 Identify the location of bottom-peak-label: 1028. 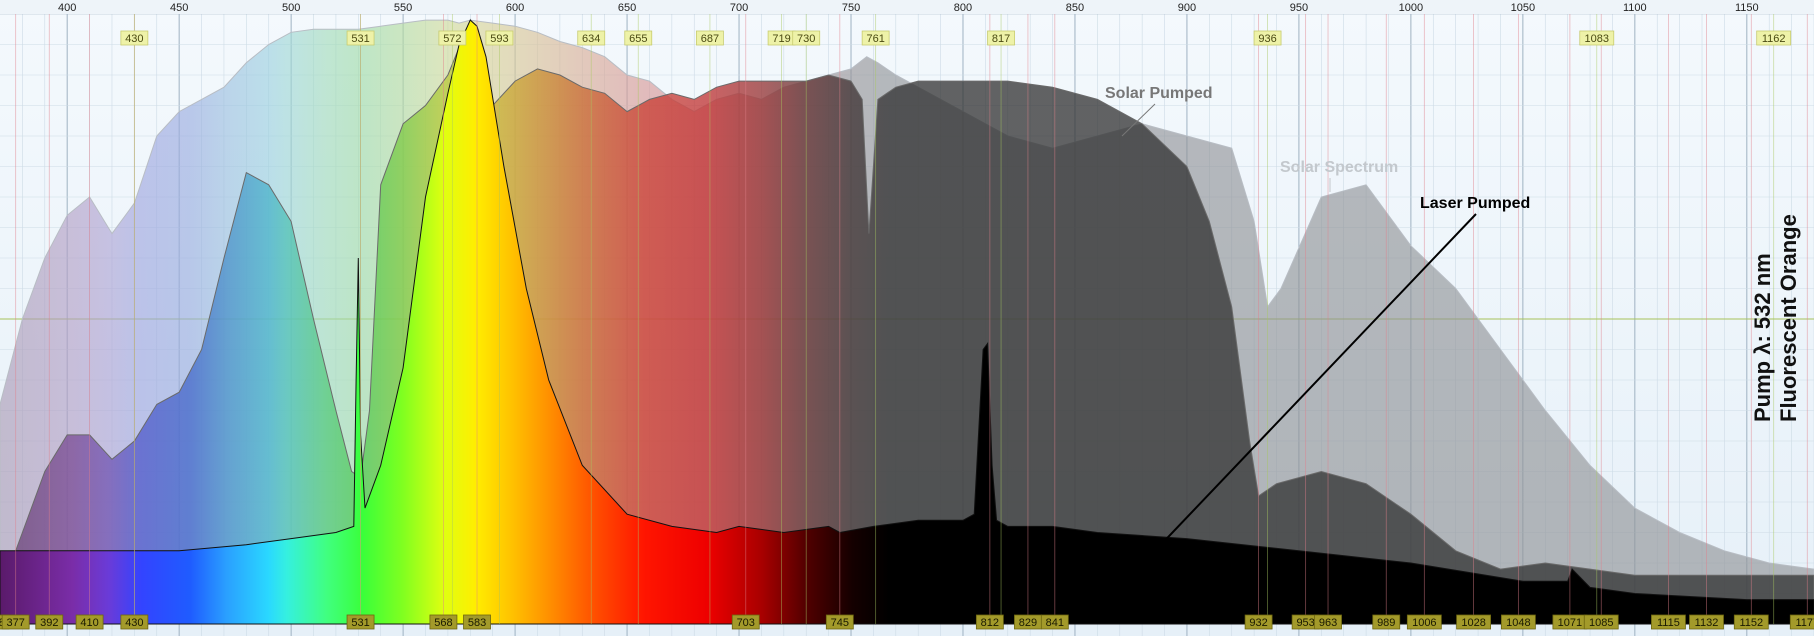
(1473, 622).